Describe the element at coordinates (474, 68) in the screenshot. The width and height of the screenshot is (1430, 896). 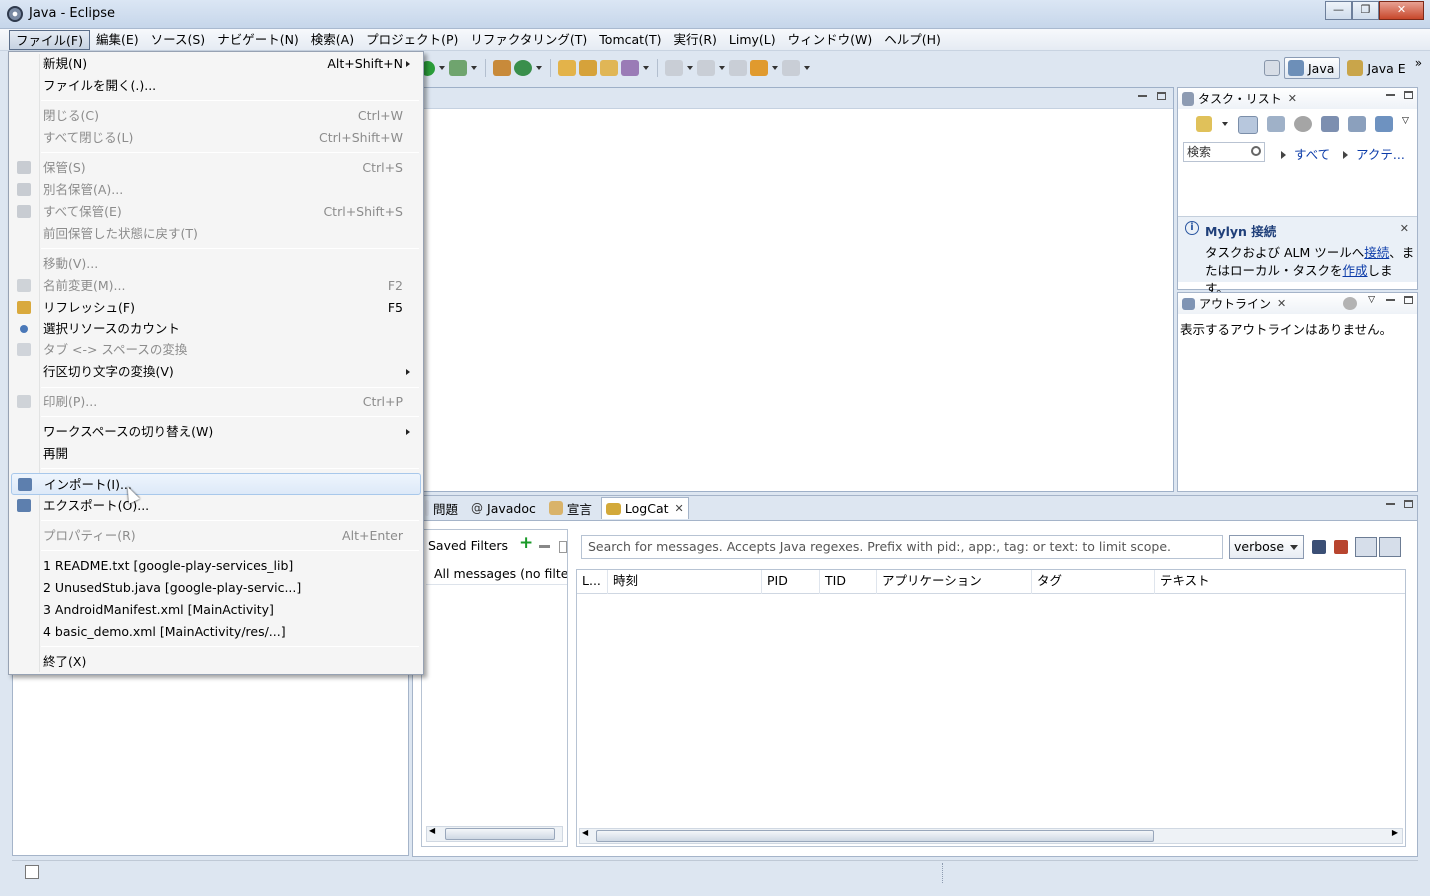
I see `debug-dropdown-icon` at that location.